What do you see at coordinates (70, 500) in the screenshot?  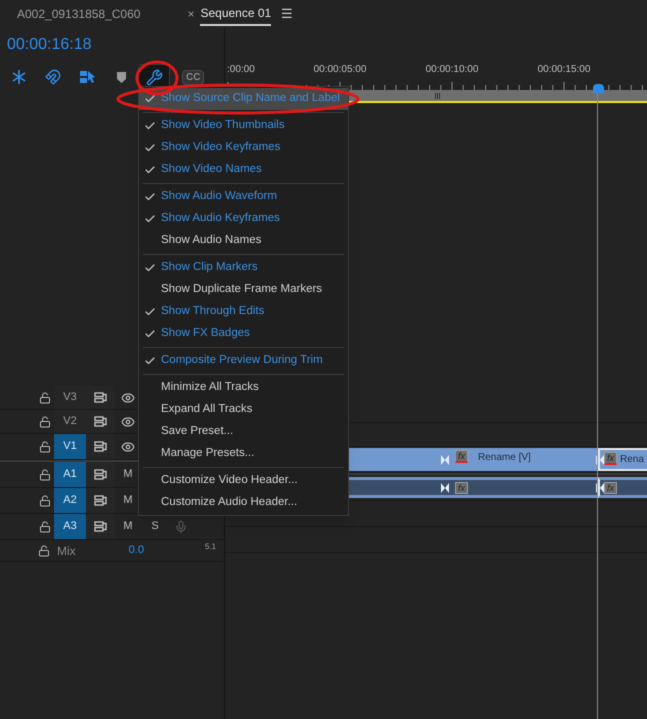 I see `track-target-toggle: A2` at bounding box center [70, 500].